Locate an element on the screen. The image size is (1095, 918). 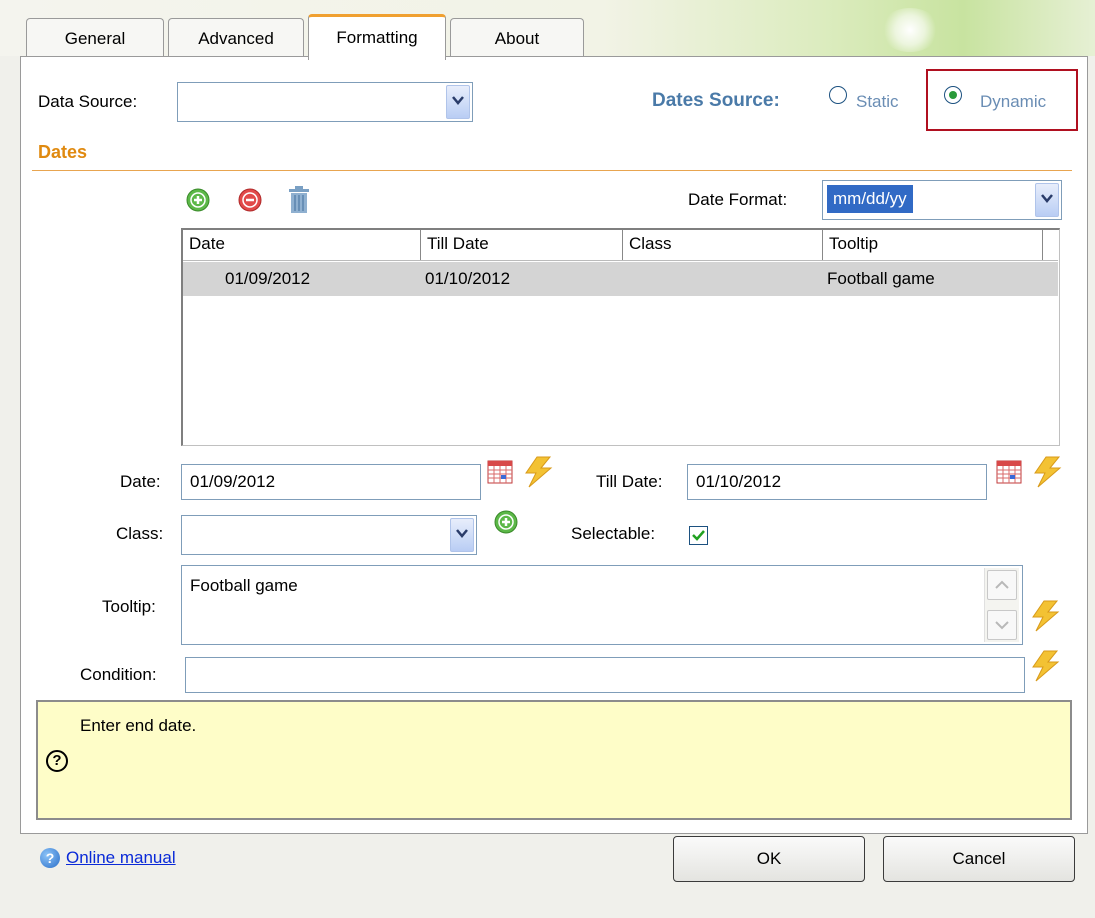
date-field: 01/09/2012 is located at coordinates (331, 482).